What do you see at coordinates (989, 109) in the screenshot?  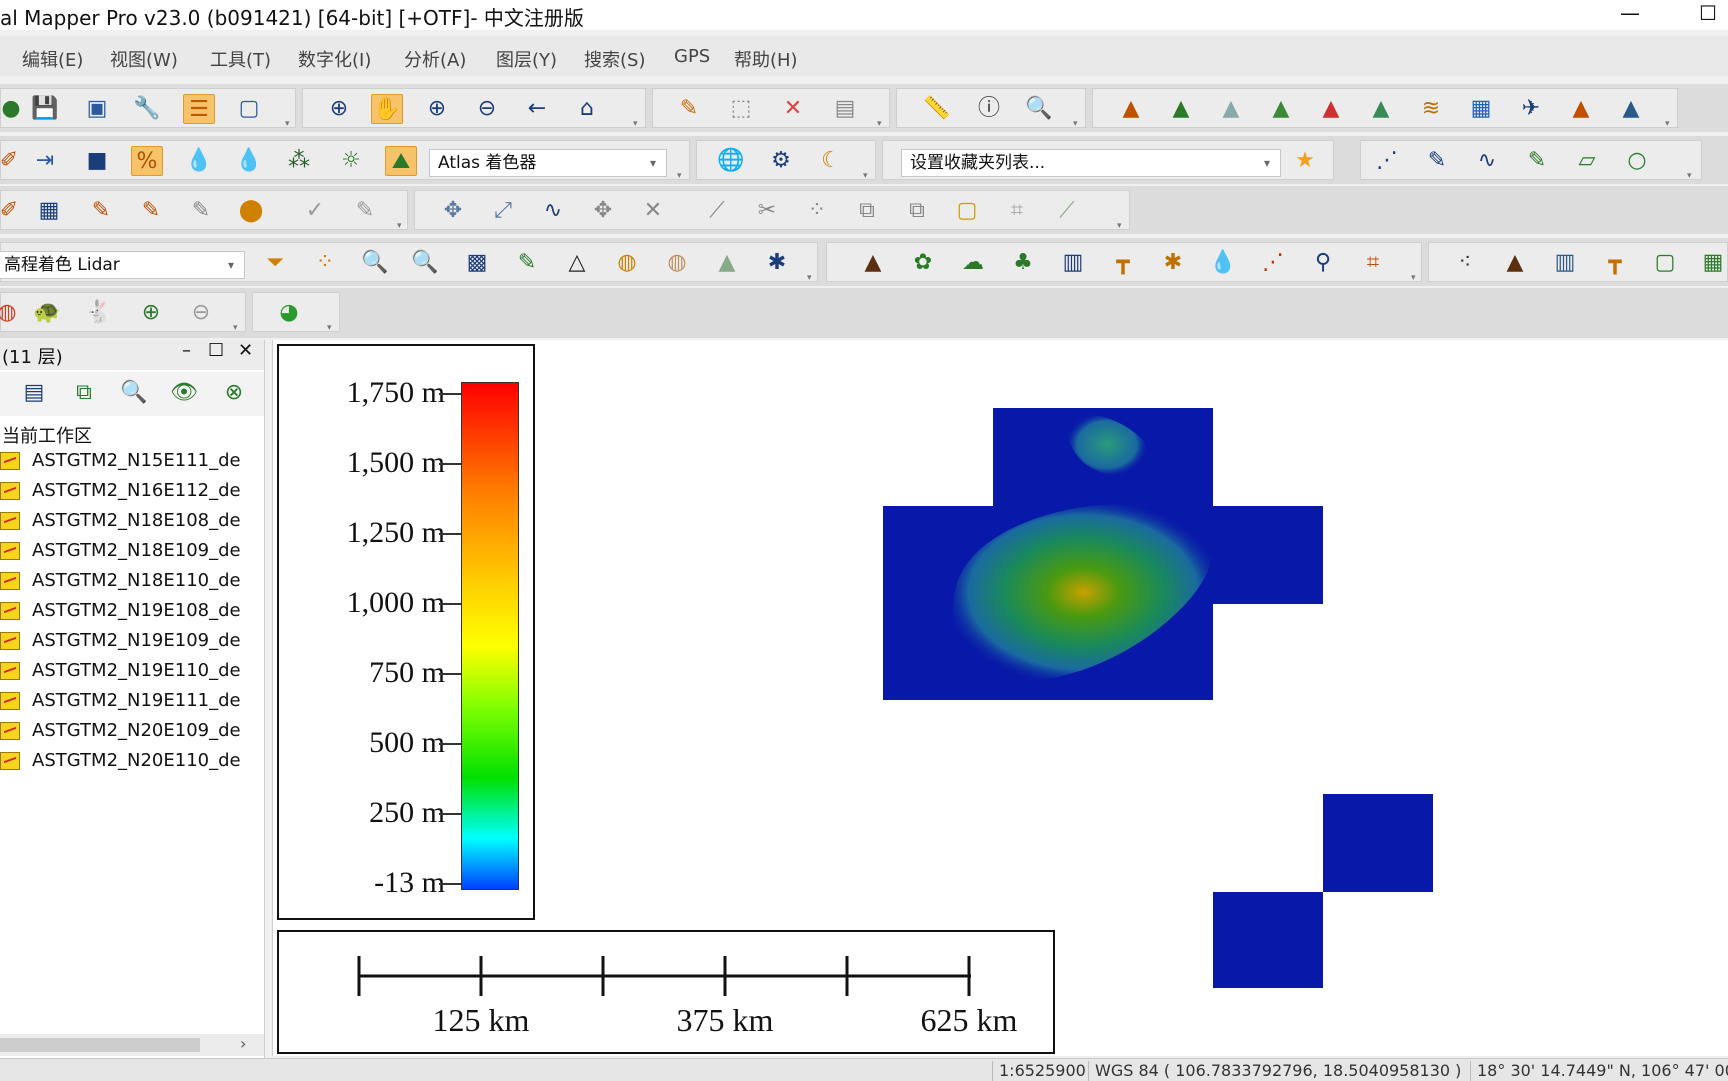 I see `info-icon: ⓘ` at bounding box center [989, 109].